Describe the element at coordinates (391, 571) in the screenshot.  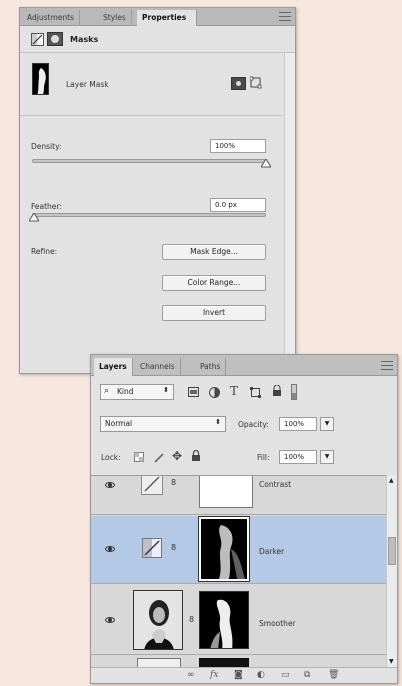
I see `layers-scrollbar: ▲ ▼` at that location.